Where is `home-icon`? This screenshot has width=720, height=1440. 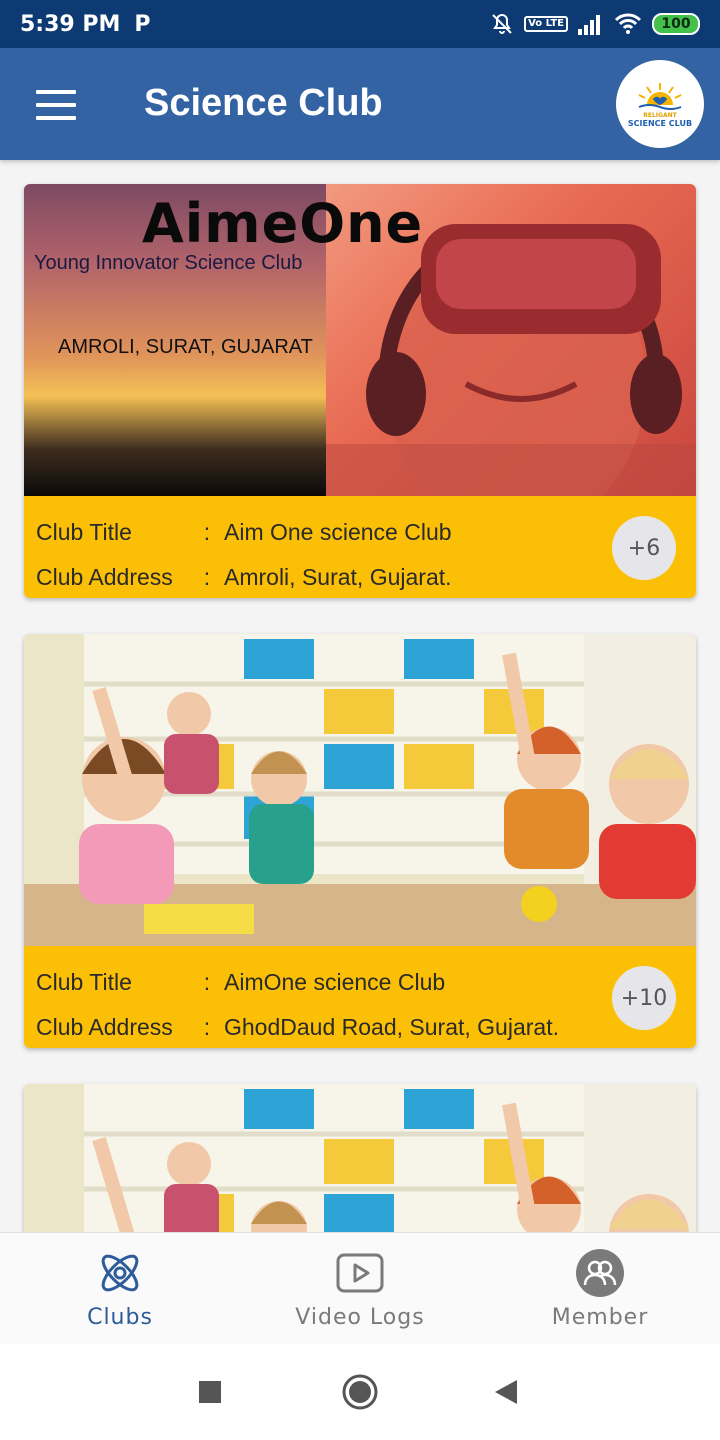 home-icon is located at coordinates (360, 1392).